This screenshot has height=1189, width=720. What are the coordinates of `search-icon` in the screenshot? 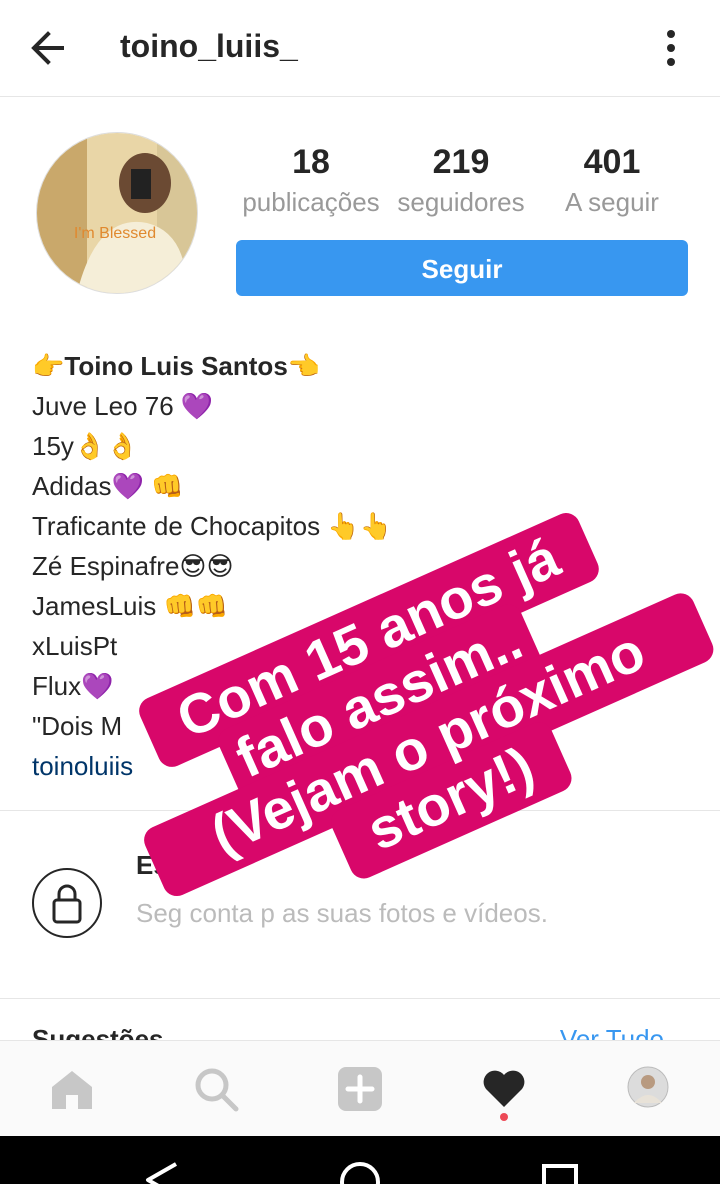 It's located at (216, 1089).